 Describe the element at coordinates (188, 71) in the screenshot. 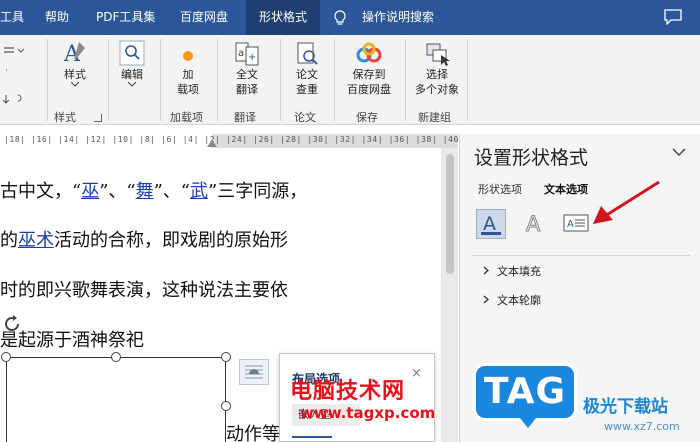

I see `addins-button: 加 载项` at that location.